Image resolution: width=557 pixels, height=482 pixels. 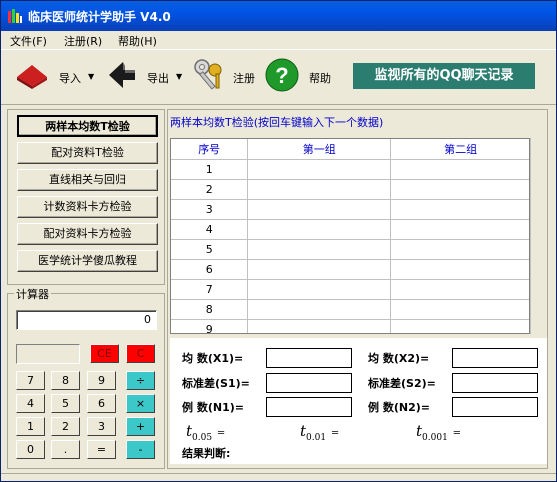 What do you see at coordinates (320, 432) in the screenshot?
I see `t-critical-001: t0.01 =` at bounding box center [320, 432].